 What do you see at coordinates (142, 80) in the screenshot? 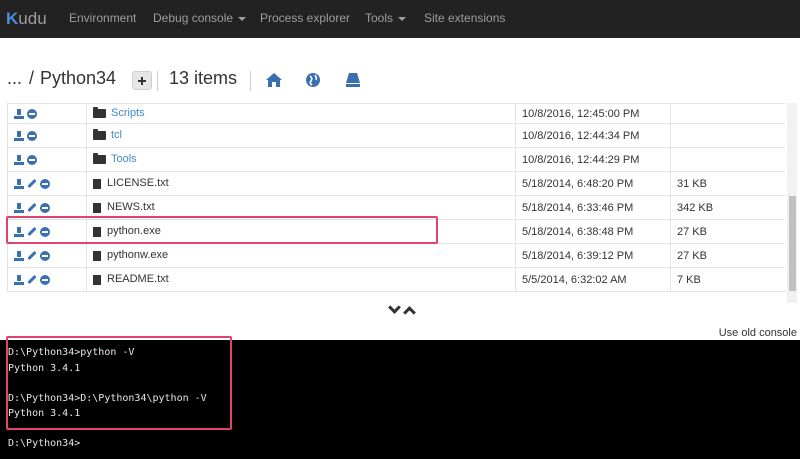
I see `add-item-button` at bounding box center [142, 80].